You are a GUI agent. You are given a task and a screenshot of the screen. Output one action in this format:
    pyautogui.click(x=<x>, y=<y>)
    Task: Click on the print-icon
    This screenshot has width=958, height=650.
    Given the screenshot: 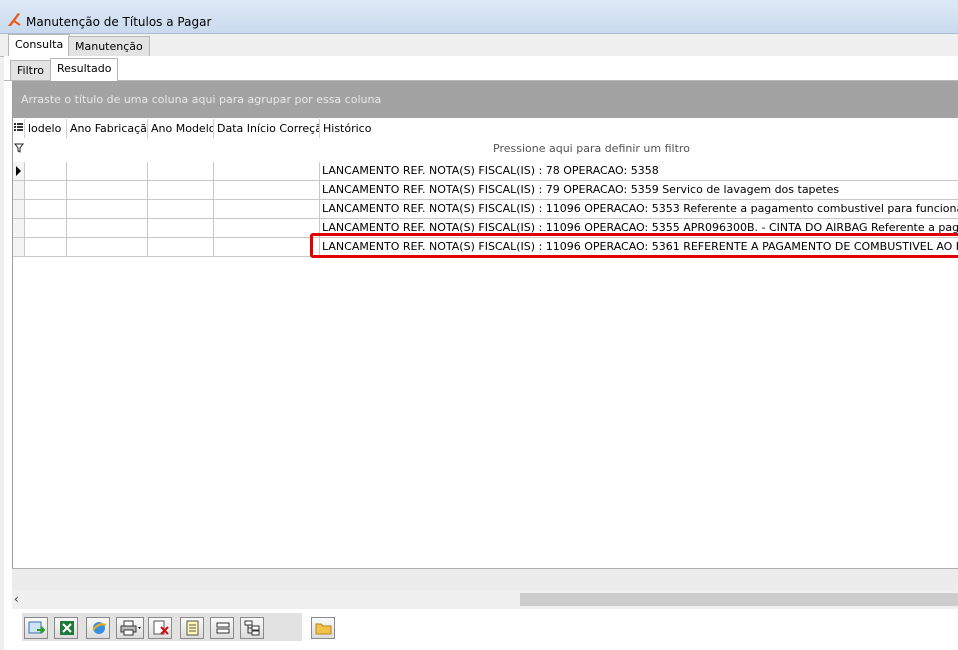 What is the action you would take?
    pyautogui.click(x=130, y=628)
    